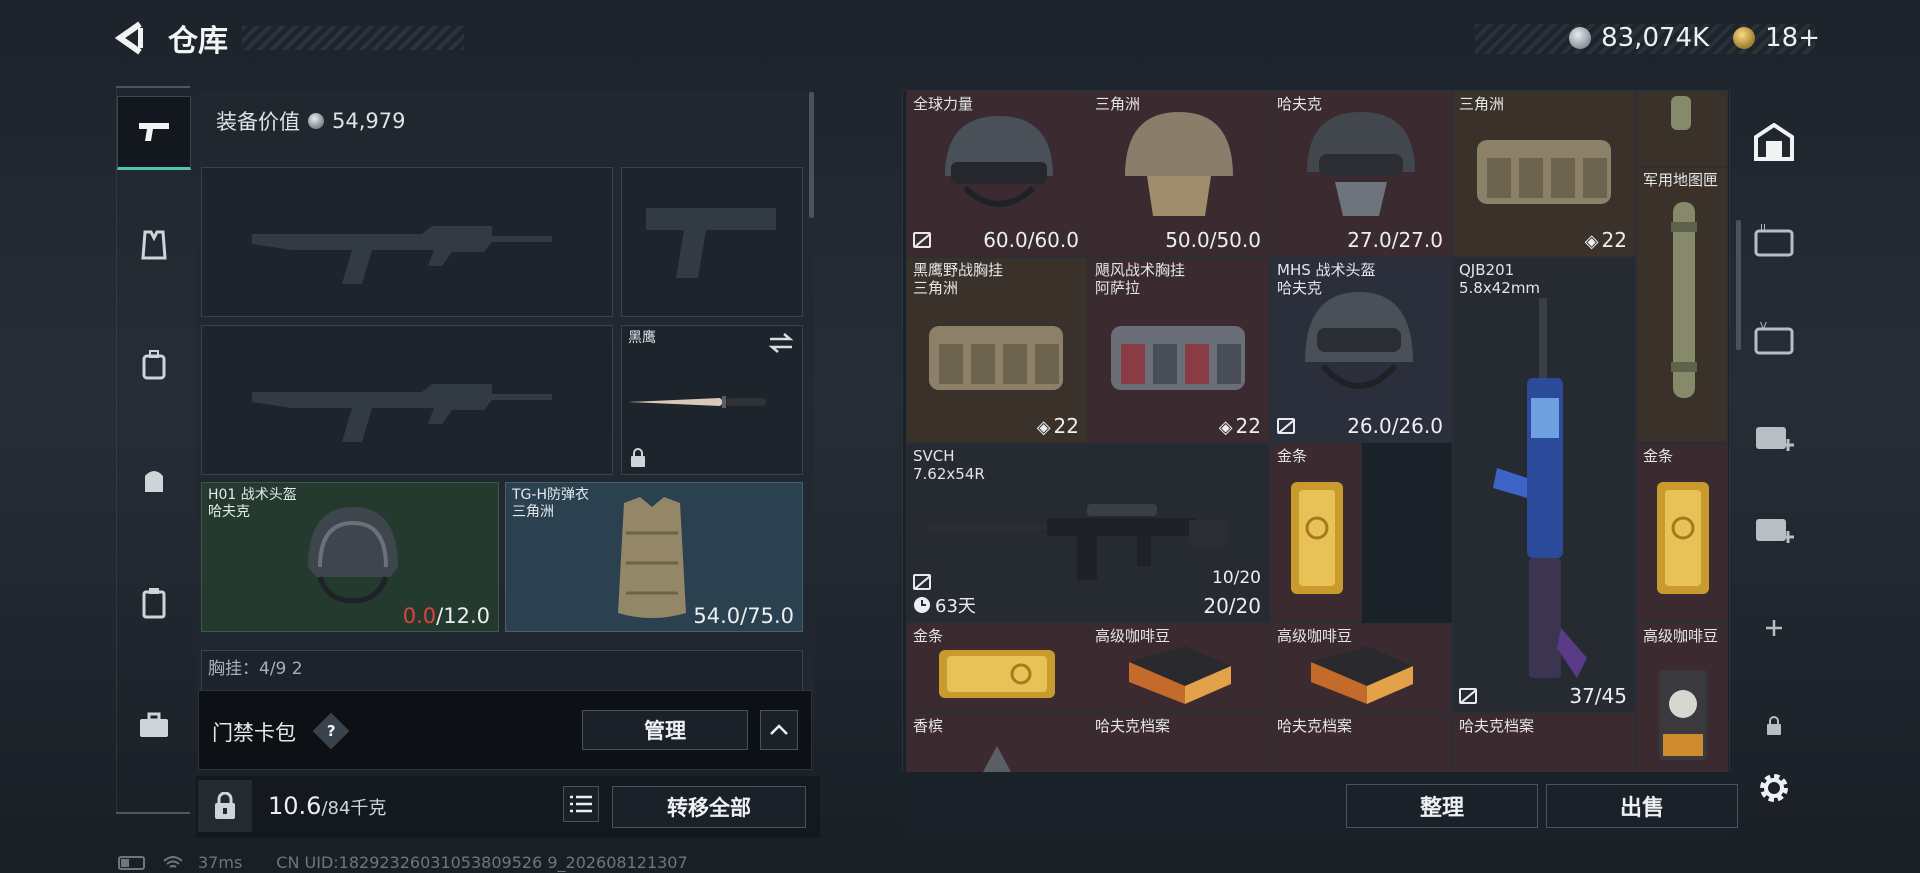 This screenshot has width=1920, height=873. I want to click on rail-toolbox, so click(154, 725).